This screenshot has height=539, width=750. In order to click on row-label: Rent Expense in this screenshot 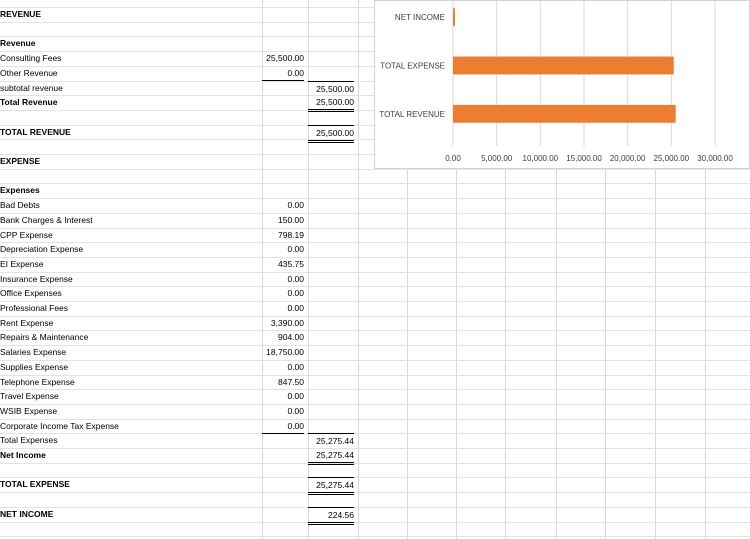, I will do `click(26, 323)`.